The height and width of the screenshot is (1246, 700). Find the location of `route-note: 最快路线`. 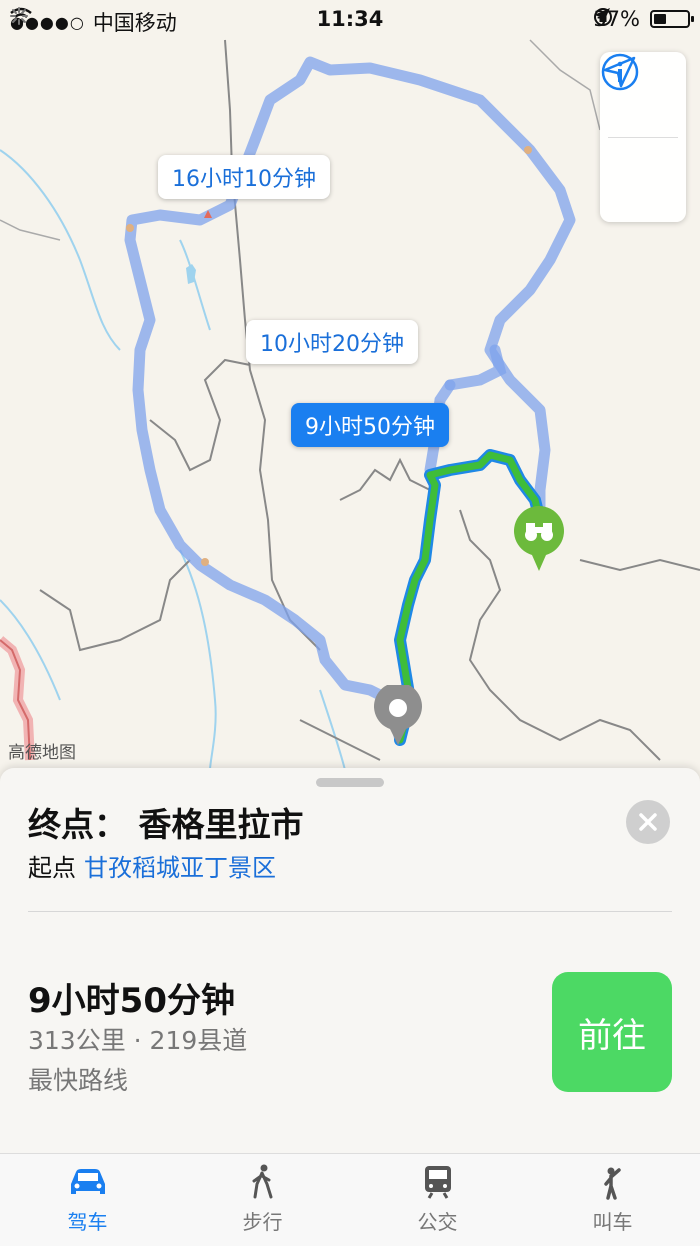

route-note: 最快路线 is located at coordinates (78, 1080).